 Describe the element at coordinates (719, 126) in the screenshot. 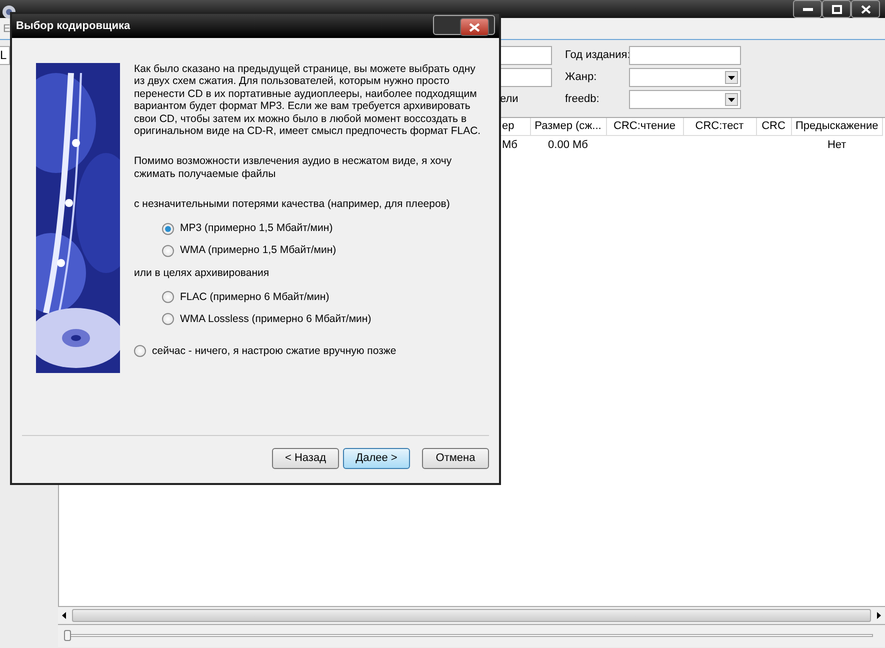

I see `column-header: CRC:тест` at that location.